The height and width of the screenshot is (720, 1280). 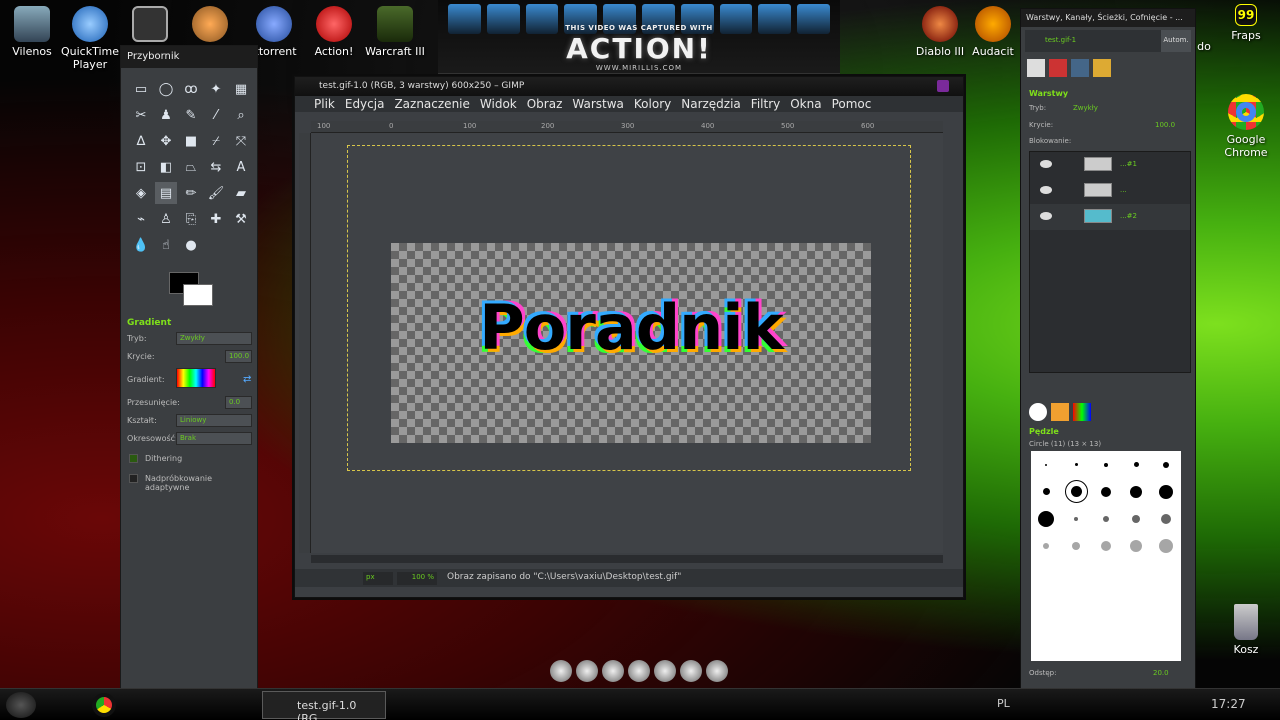 I want to click on scissors-tool-icon: ✂, so click(x=141, y=115).